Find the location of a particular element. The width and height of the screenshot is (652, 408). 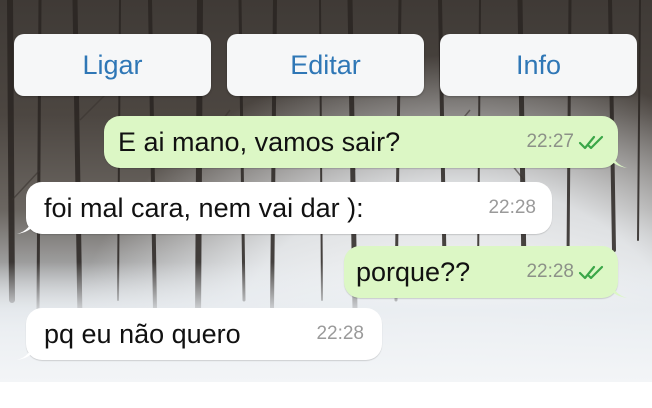

outgoing-message: E ai mano, vamos sair? 22:27 is located at coordinates (365, 142).